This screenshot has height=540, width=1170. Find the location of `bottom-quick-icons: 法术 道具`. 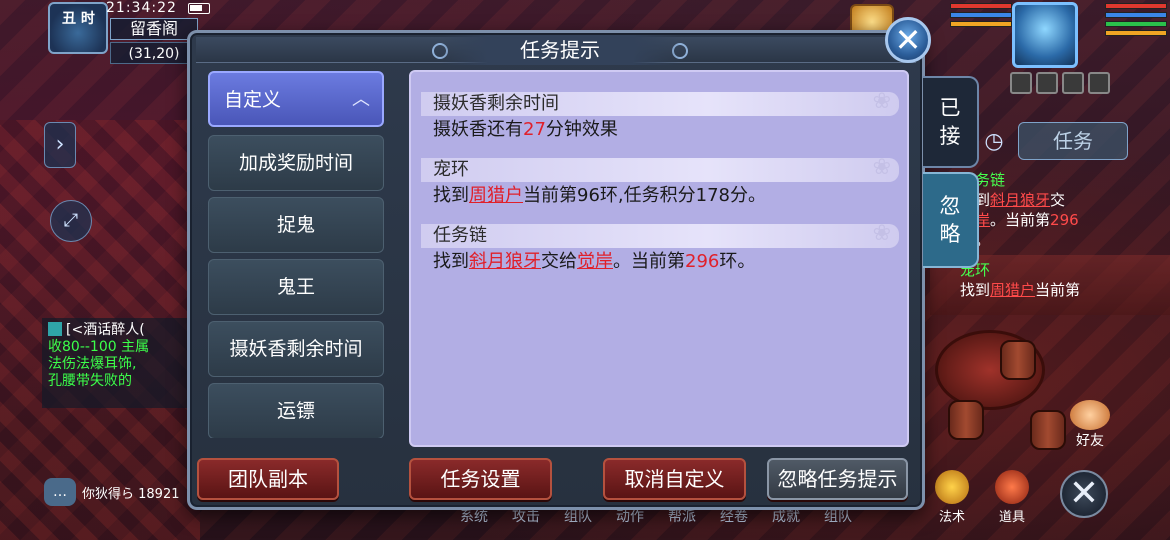

bottom-quick-icons: 法术 道具 is located at coordinates (982, 497).